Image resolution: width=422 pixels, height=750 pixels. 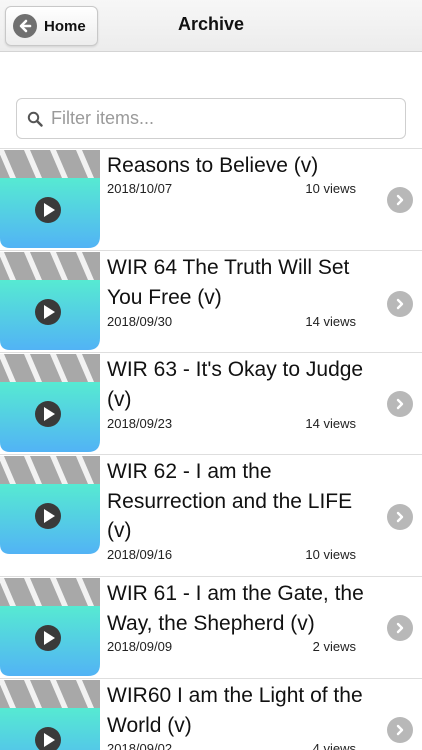 I want to click on item-date: 2018/09/09, so click(x=140, y=646).